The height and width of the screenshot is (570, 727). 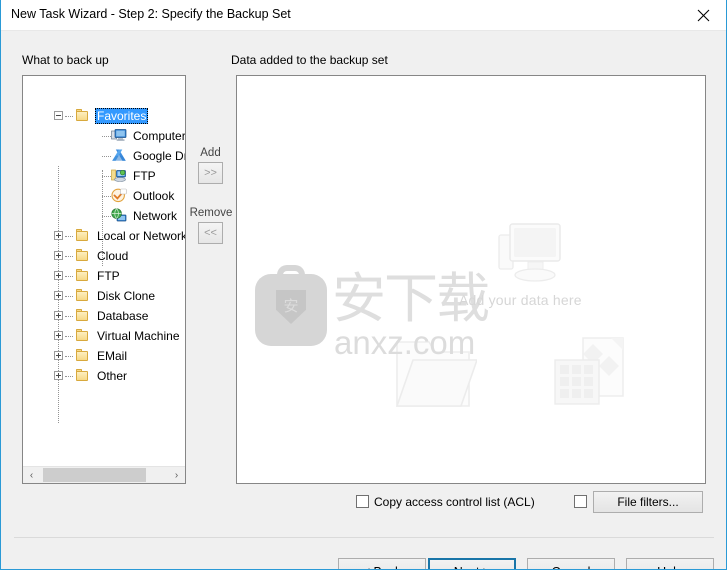 What do you see at coordinates (122, 116) in the screenshot?
I see `tree-item-label: Favorites` at bounding box center [122, 116].